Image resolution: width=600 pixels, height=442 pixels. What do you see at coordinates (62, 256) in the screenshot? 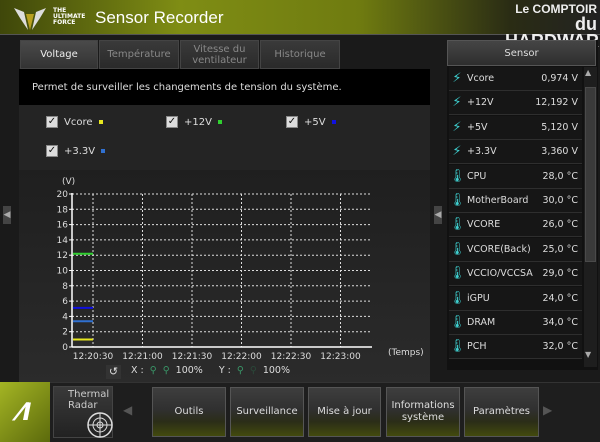
I see `y-tick-label: 12` at bounding box center [62, 256].